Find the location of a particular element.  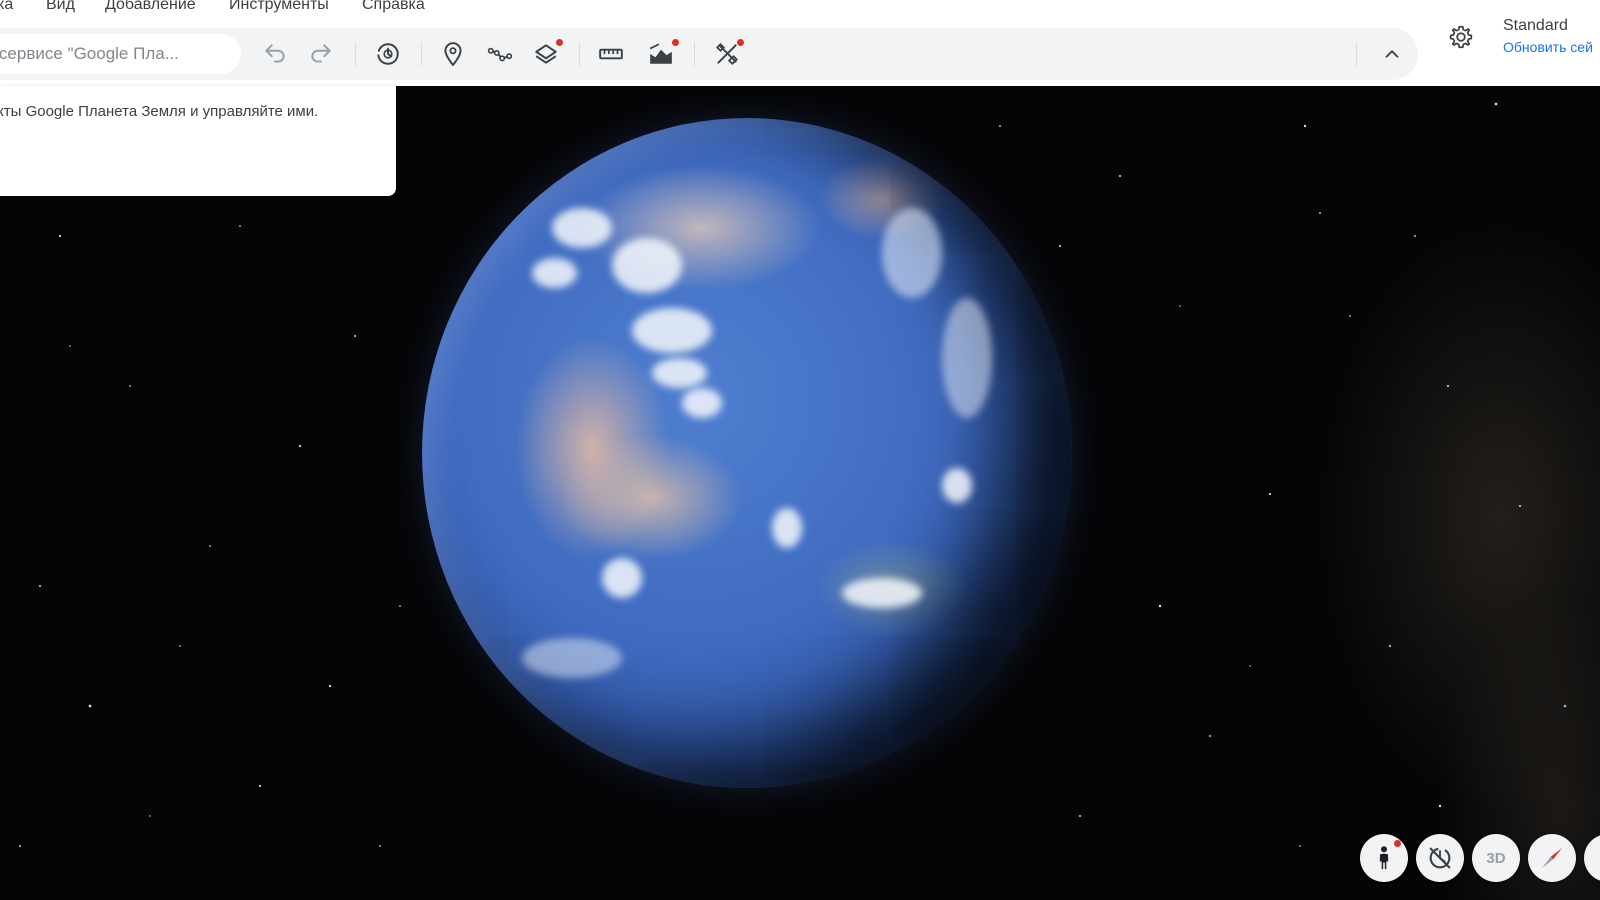

gear-icon is located at coordinates (1461, 37).